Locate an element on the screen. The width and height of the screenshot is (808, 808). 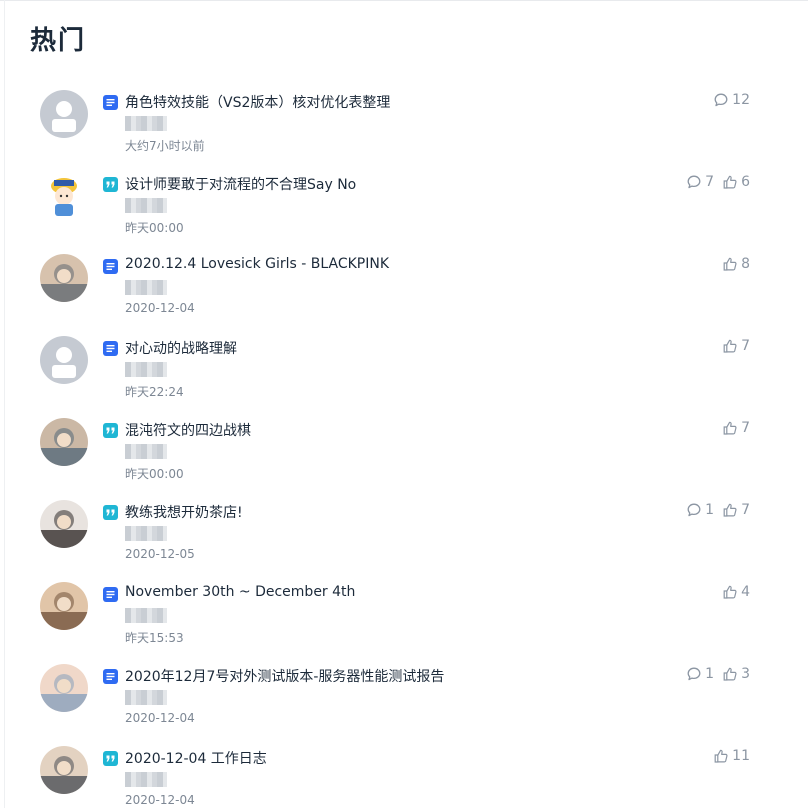
item-stats: 76 is located at coordinates (718, 182).